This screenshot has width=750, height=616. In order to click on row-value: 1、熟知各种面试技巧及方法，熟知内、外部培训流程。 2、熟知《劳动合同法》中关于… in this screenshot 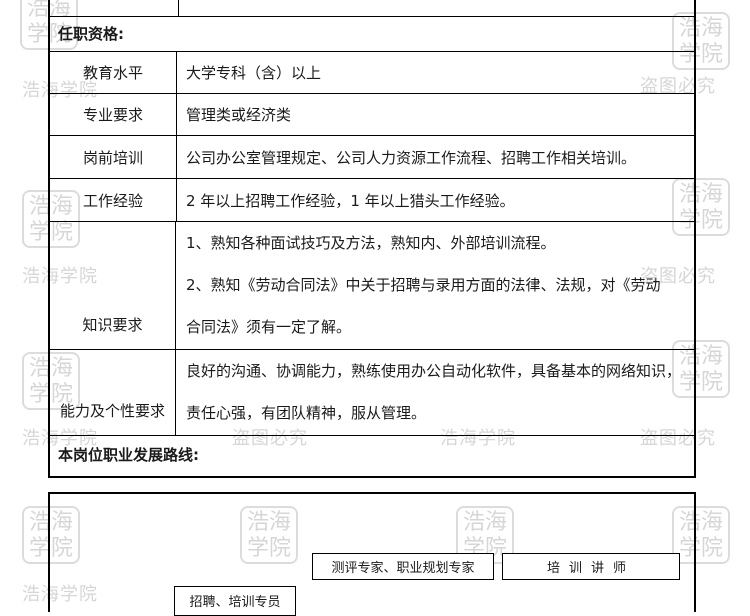, I will do `click(436, 285)`.